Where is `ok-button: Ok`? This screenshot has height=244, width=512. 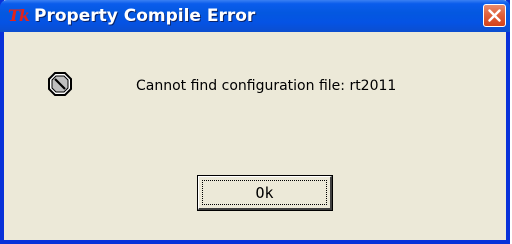
ok-button: Ok is located at coordinates (265, 193).